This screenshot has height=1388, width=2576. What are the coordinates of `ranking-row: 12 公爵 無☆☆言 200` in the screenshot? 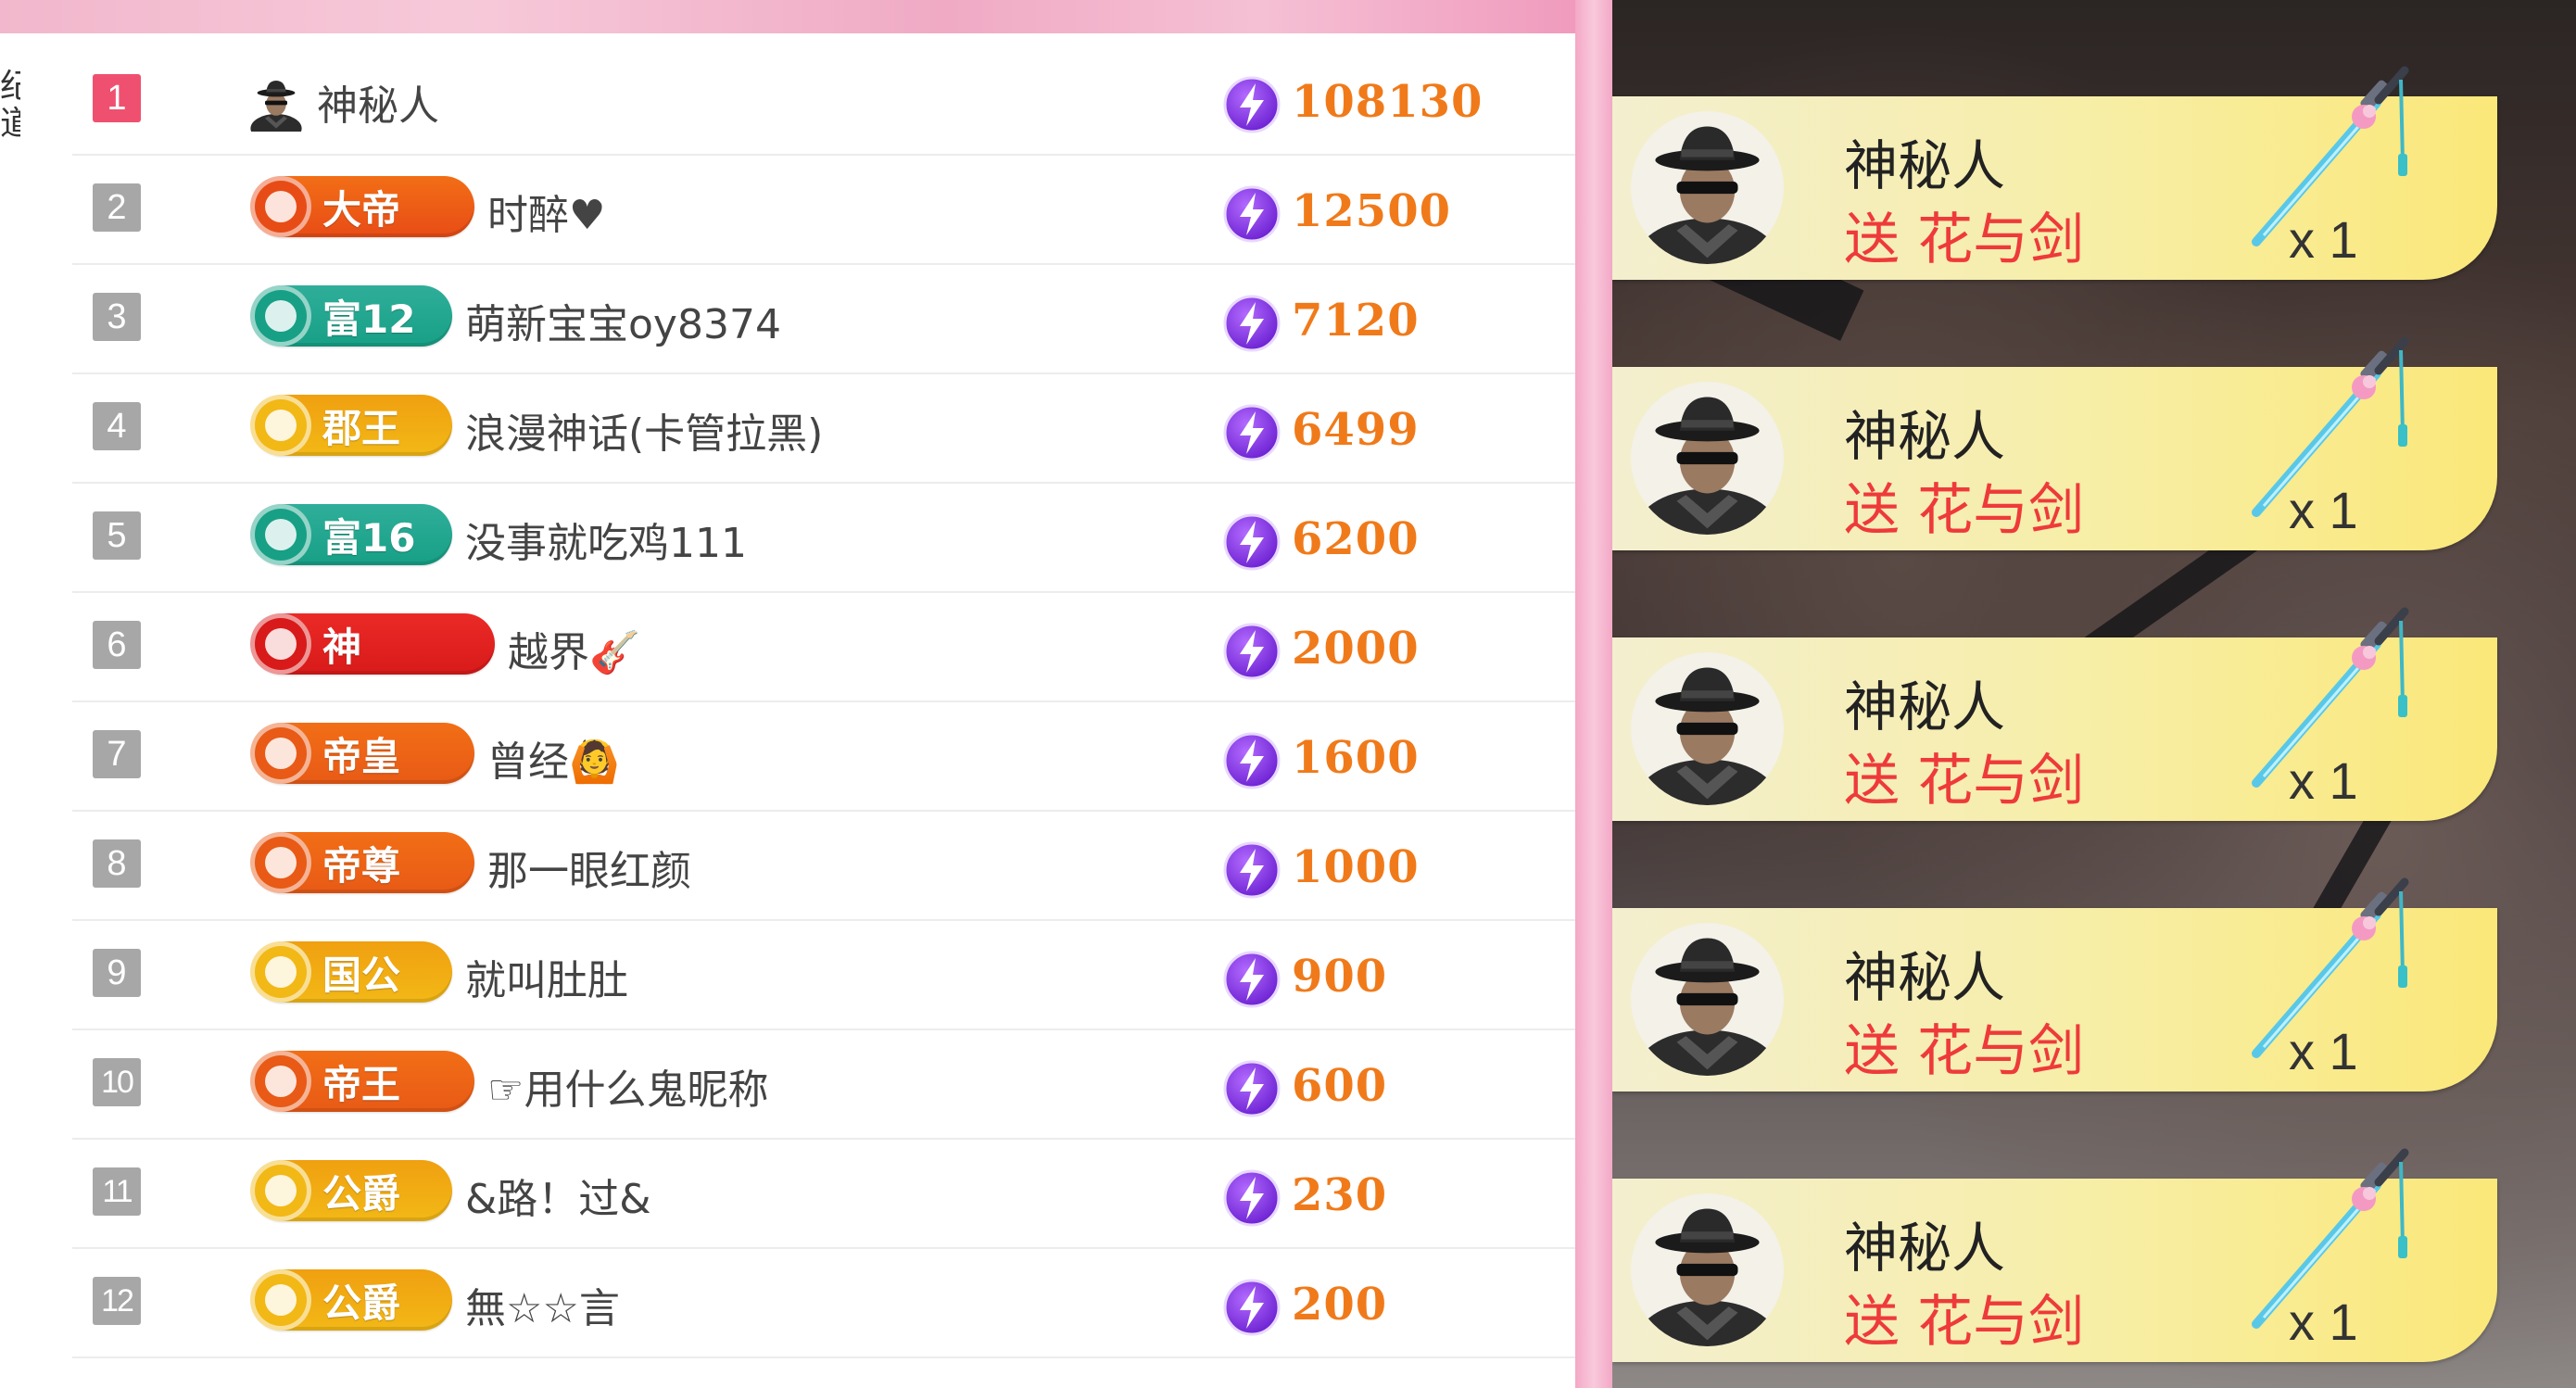 It's located at (824, 1303).